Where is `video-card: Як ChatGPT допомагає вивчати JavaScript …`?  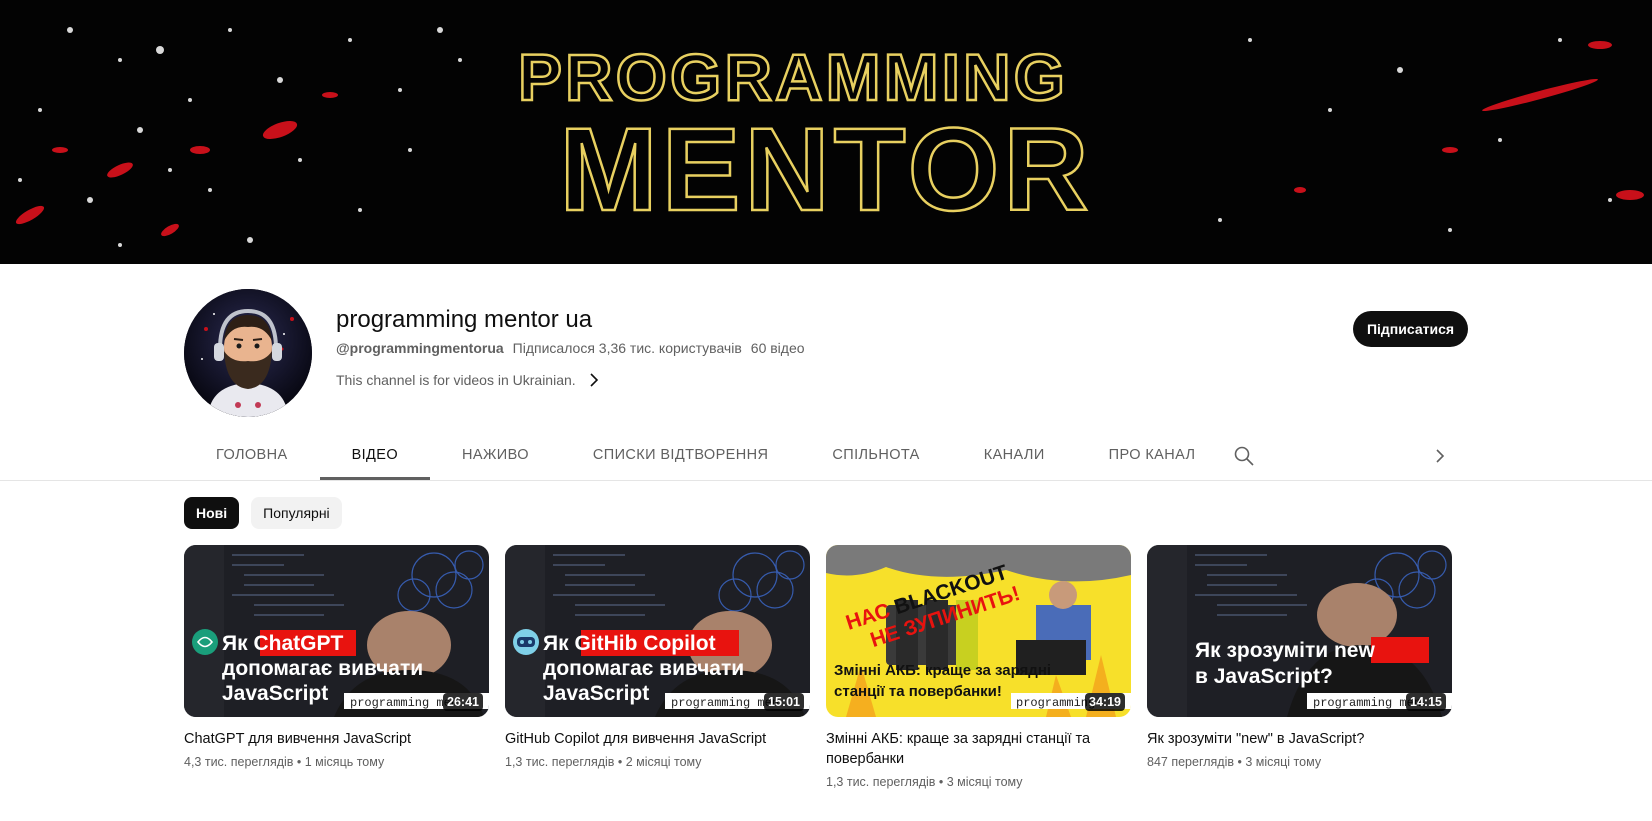 video-card: Як ChatGPT допомагає вивчати JavaScript … is located at coordinates (336, 657).